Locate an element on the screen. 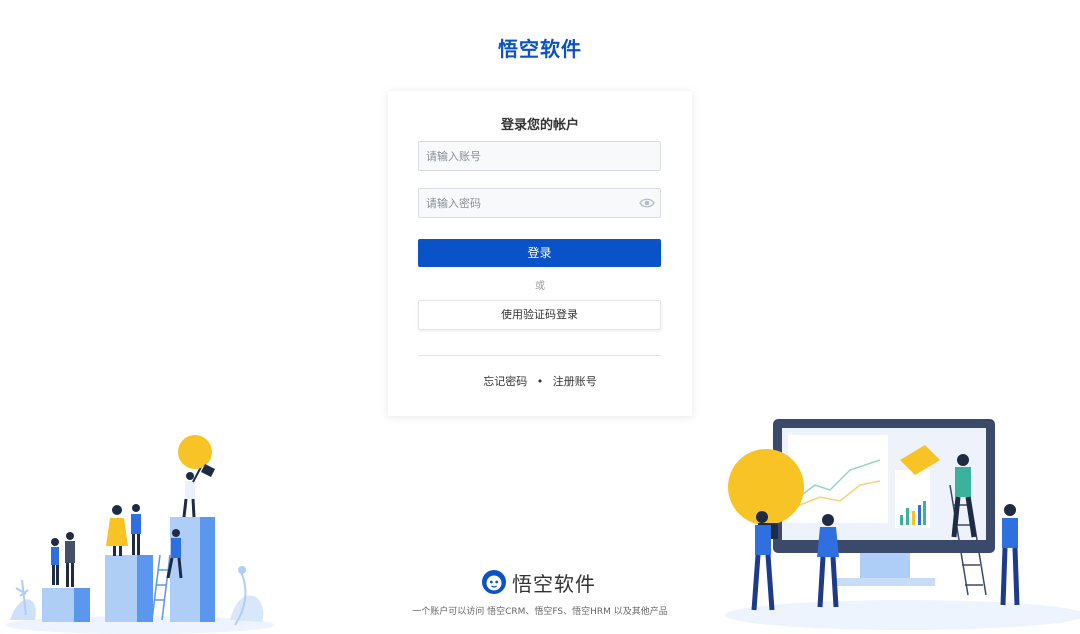  or-separator: 或 is located at coordinates (540, 286).